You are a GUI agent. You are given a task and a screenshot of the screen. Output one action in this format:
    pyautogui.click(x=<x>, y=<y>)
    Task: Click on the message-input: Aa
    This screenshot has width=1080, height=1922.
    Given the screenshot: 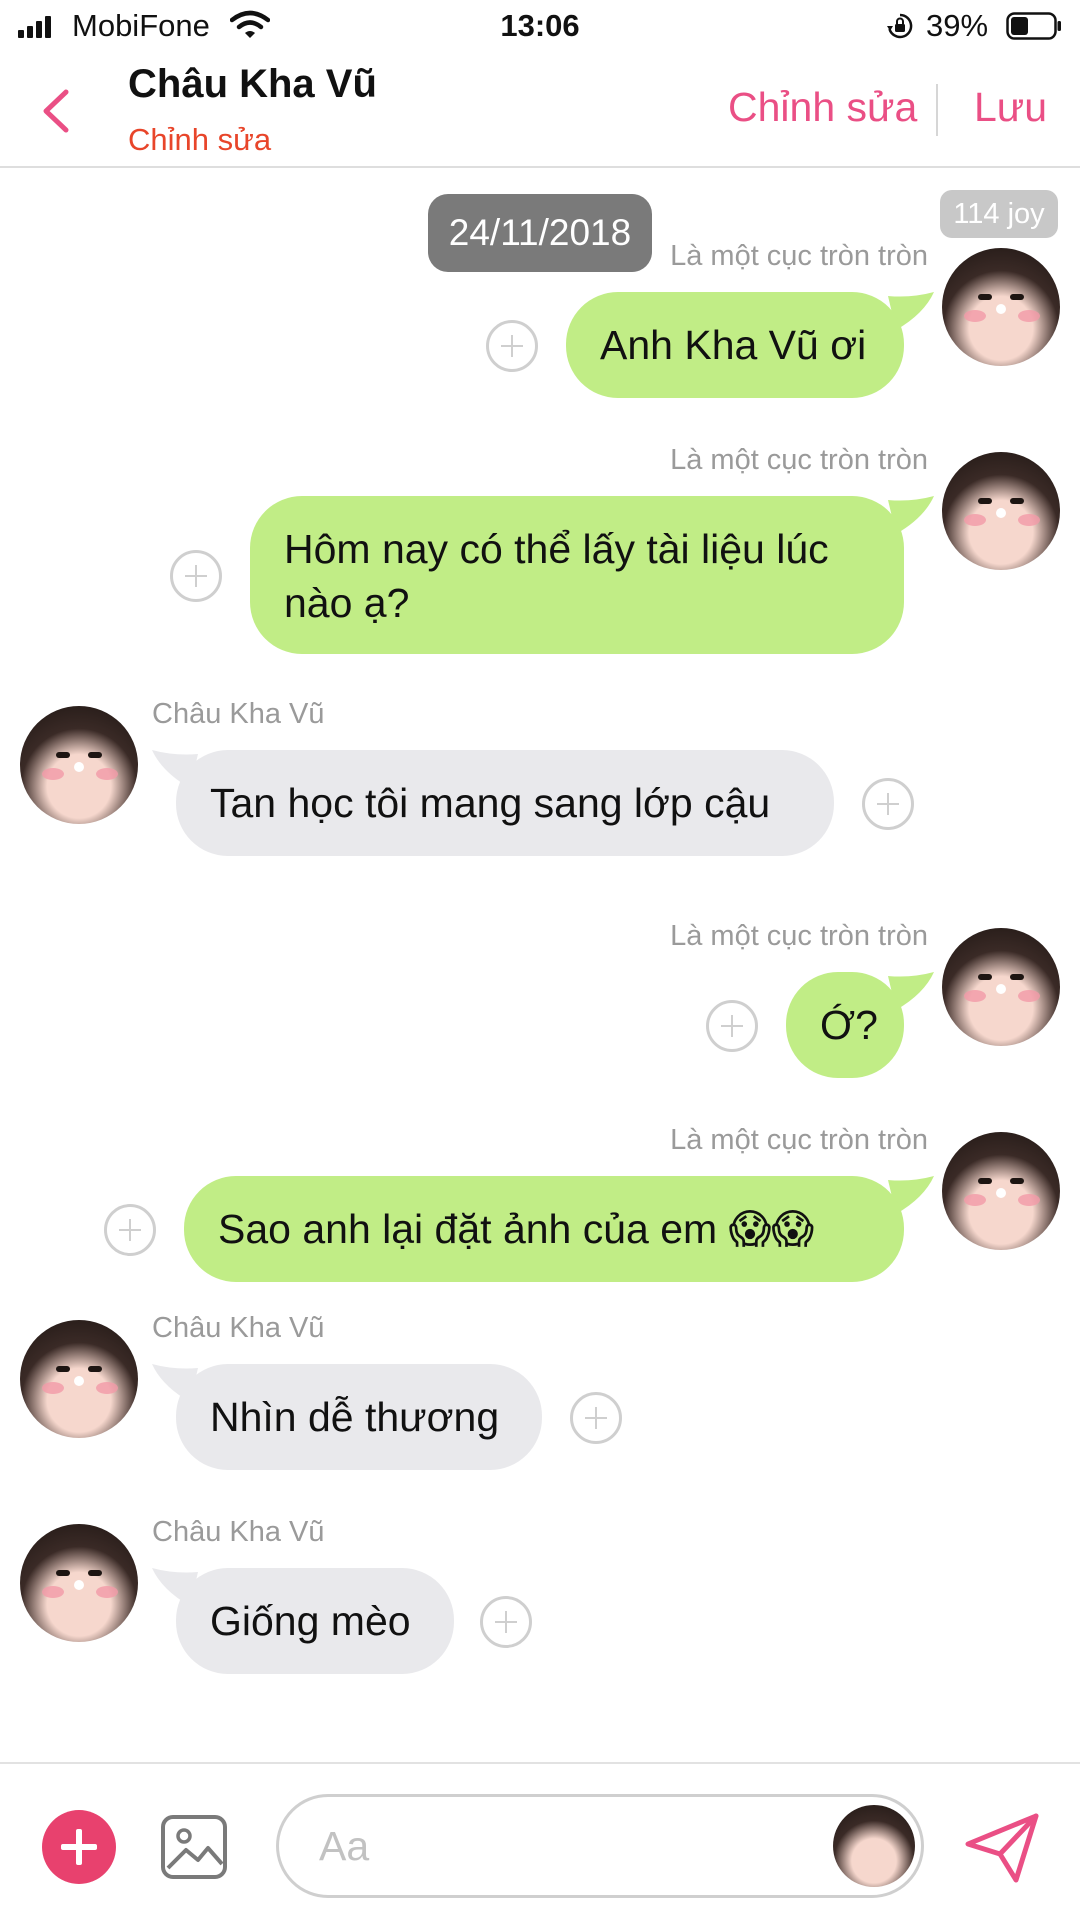 What is the action you would take?
    pyautogui.click(x=600, y=1846)
    